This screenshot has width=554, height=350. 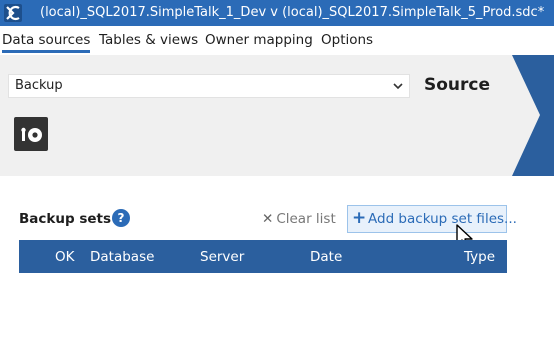 What do you see at coordinates (64, 257) in the screenshot?
I see `column-header-ok: OK` at bounding box center [64, 257].